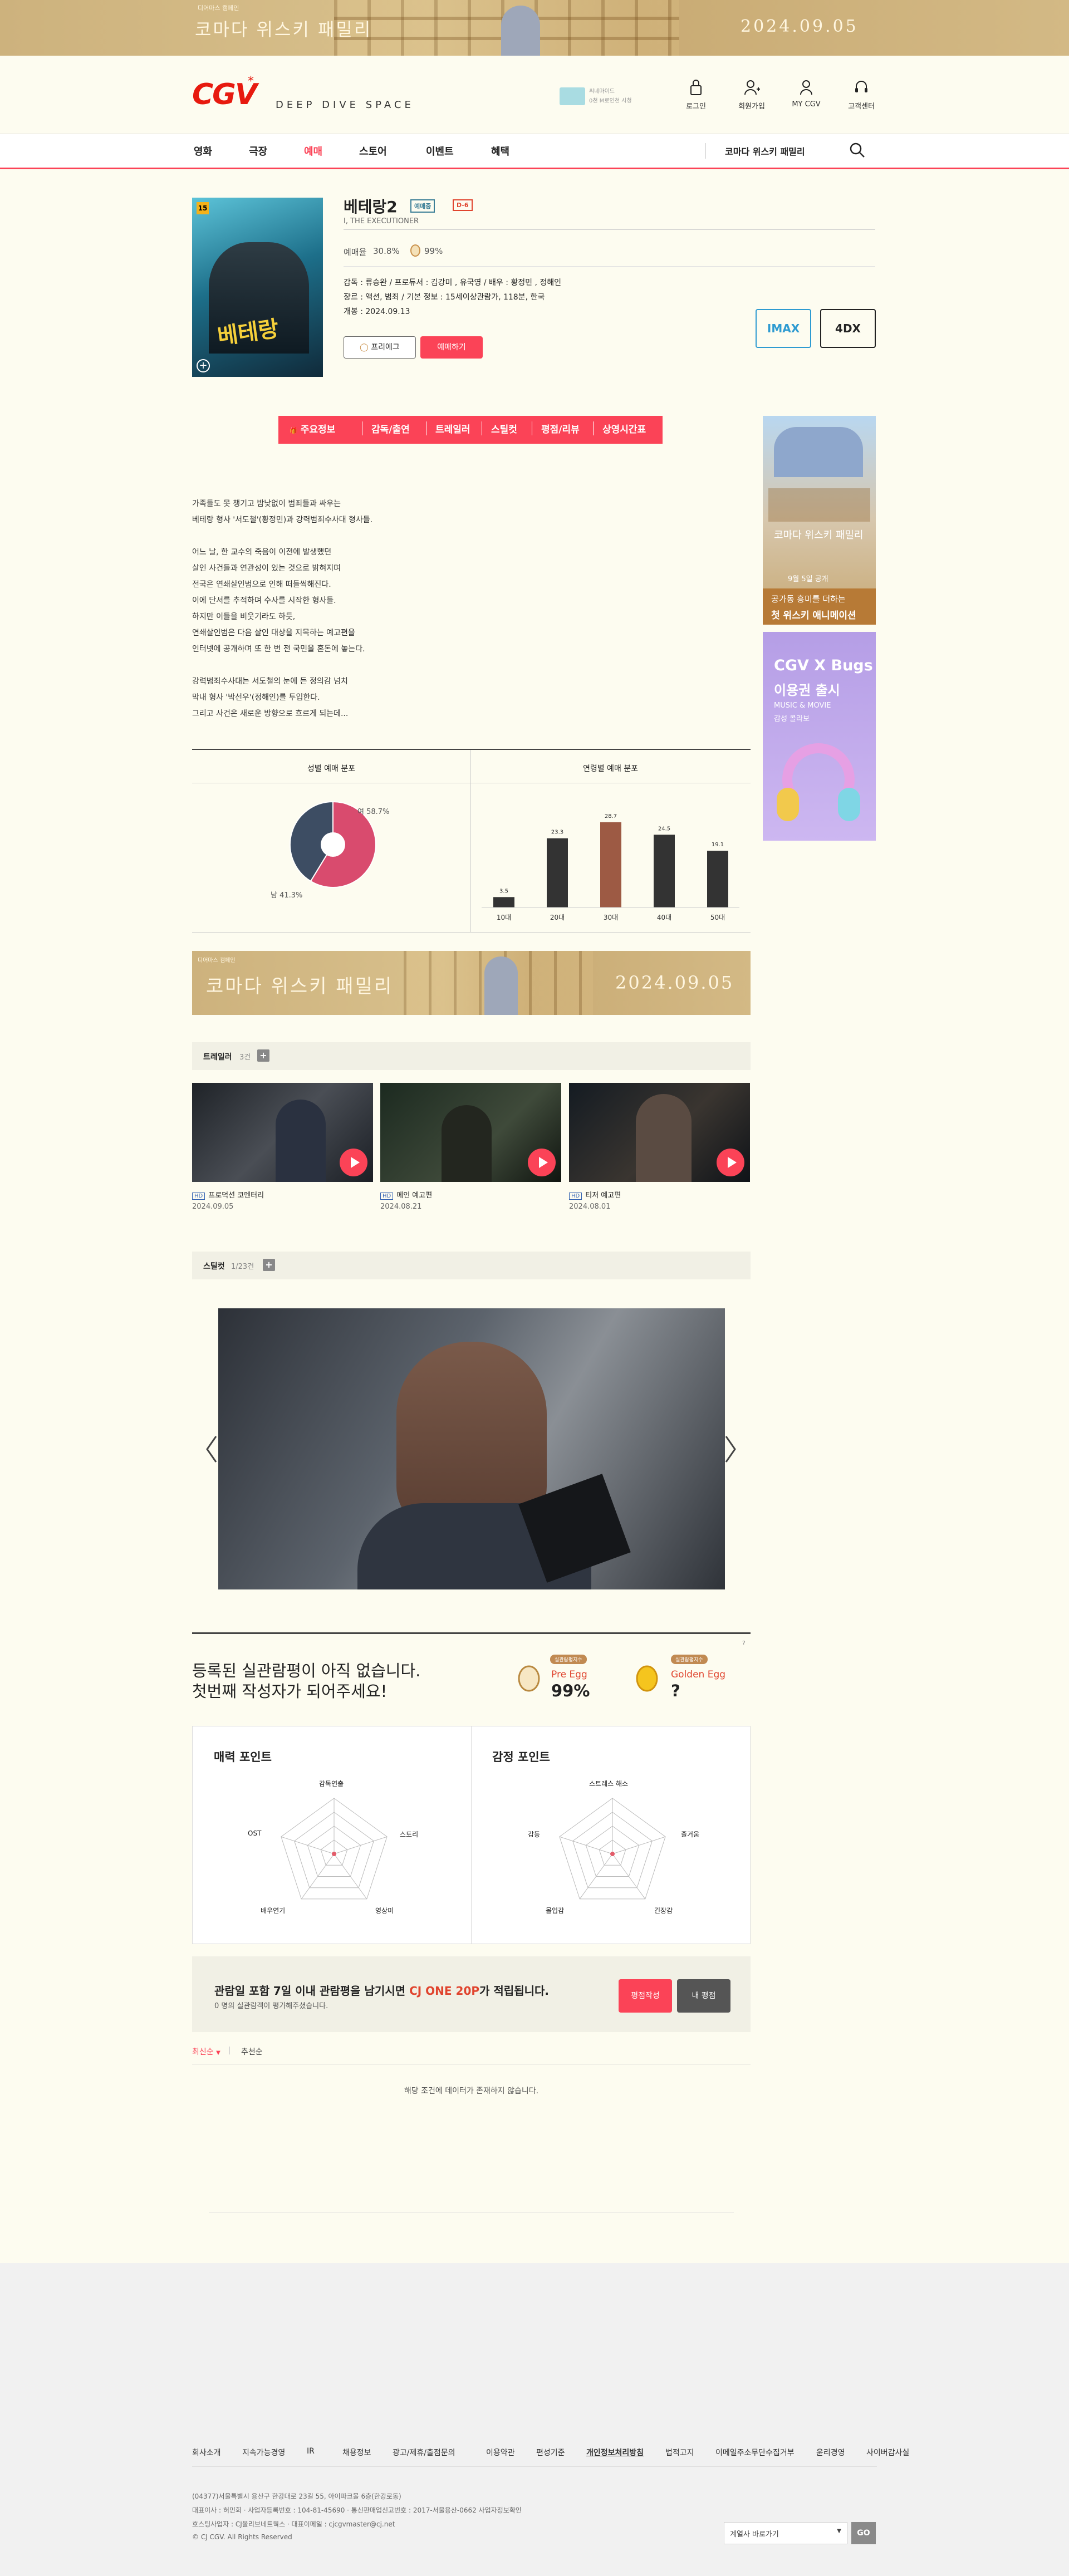 The width and height of the screenshot is (1069, 2576). Describe the element at coordinates (830, 2452) in the screenshot. I see `footer-link: 윤리경영` at that location.